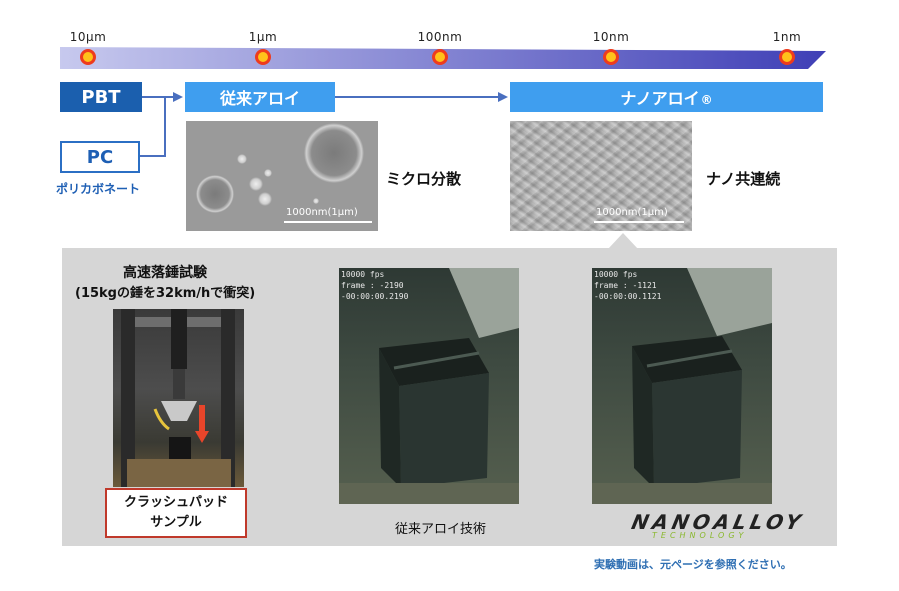  Describe the element at coordinates (165, 273) in the screenshot. I see `drop-test-title: 高速落錘試験` at that location.